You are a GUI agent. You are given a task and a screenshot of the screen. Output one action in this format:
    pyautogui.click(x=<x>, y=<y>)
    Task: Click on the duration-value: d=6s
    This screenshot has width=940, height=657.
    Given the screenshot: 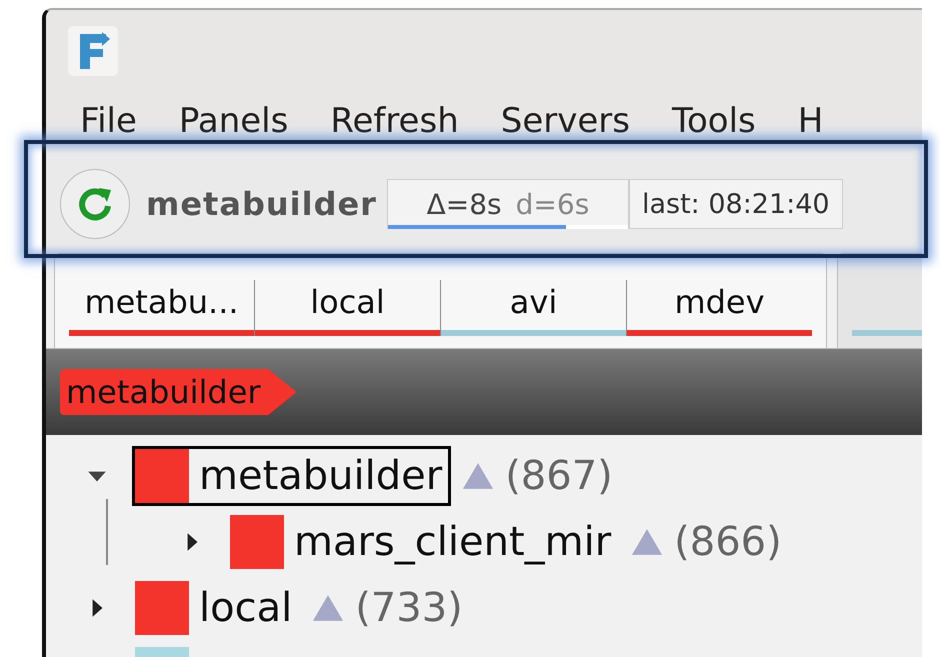 What is the action you would take?
    pyautogui.click(x=553, y=204)
    